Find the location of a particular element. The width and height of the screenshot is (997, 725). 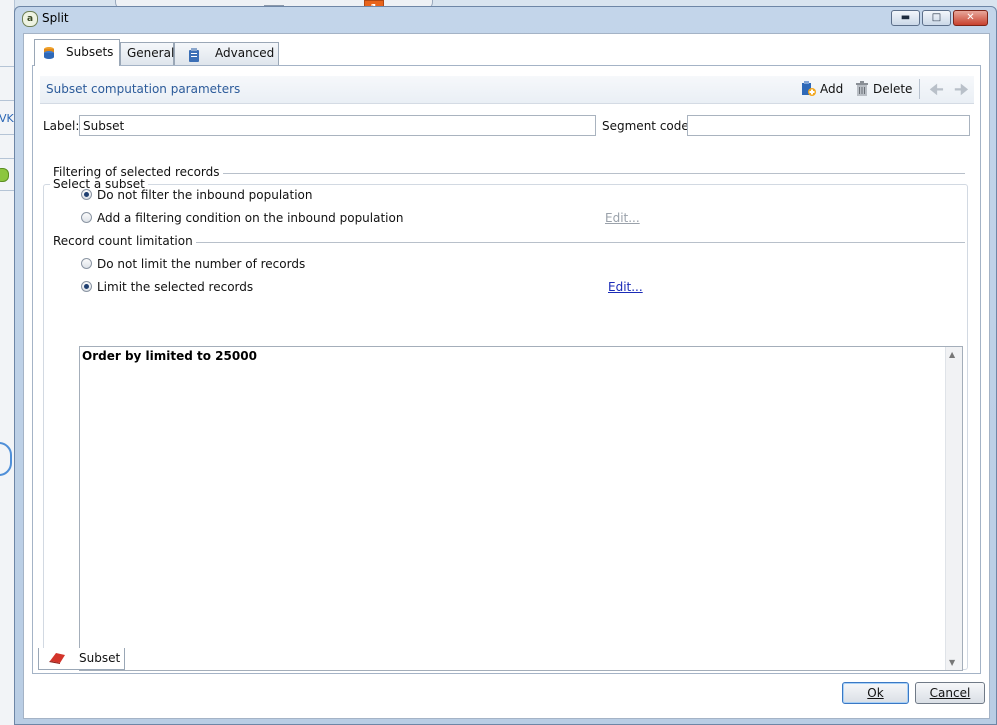

subset-tab-label: Subset is located at coordinates (100, 658).